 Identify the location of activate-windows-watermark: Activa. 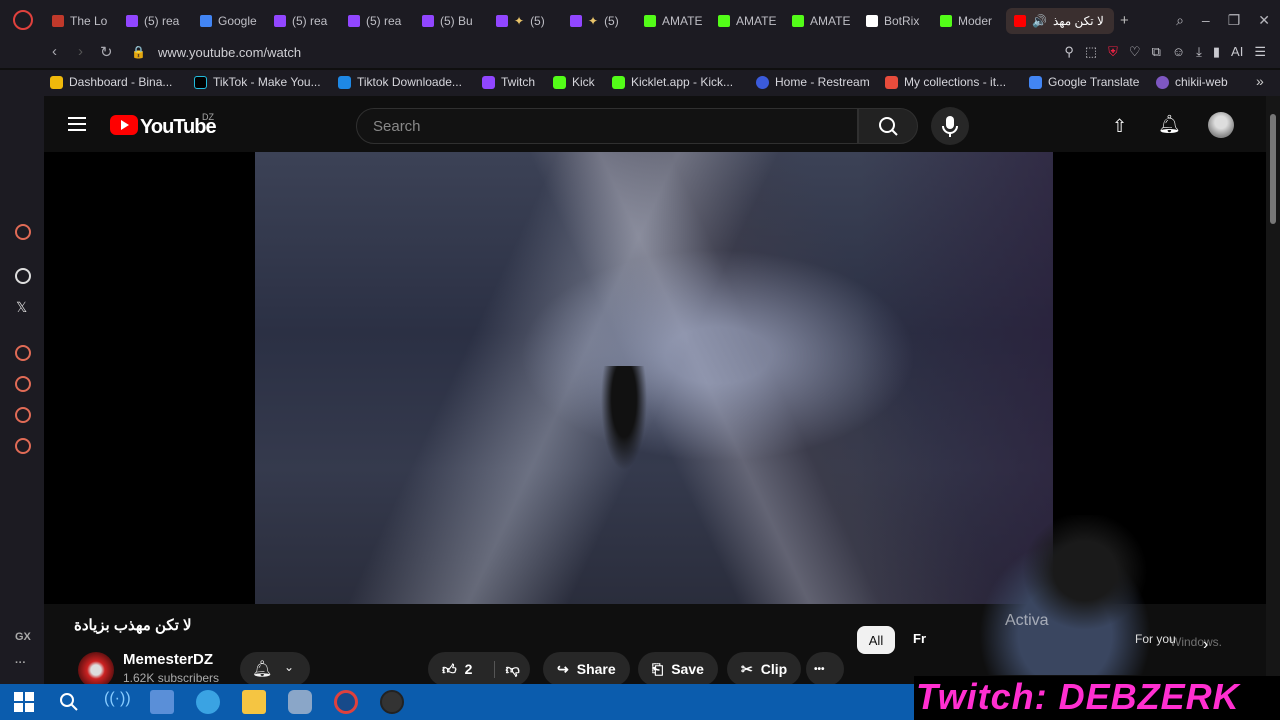
(1027, 620).